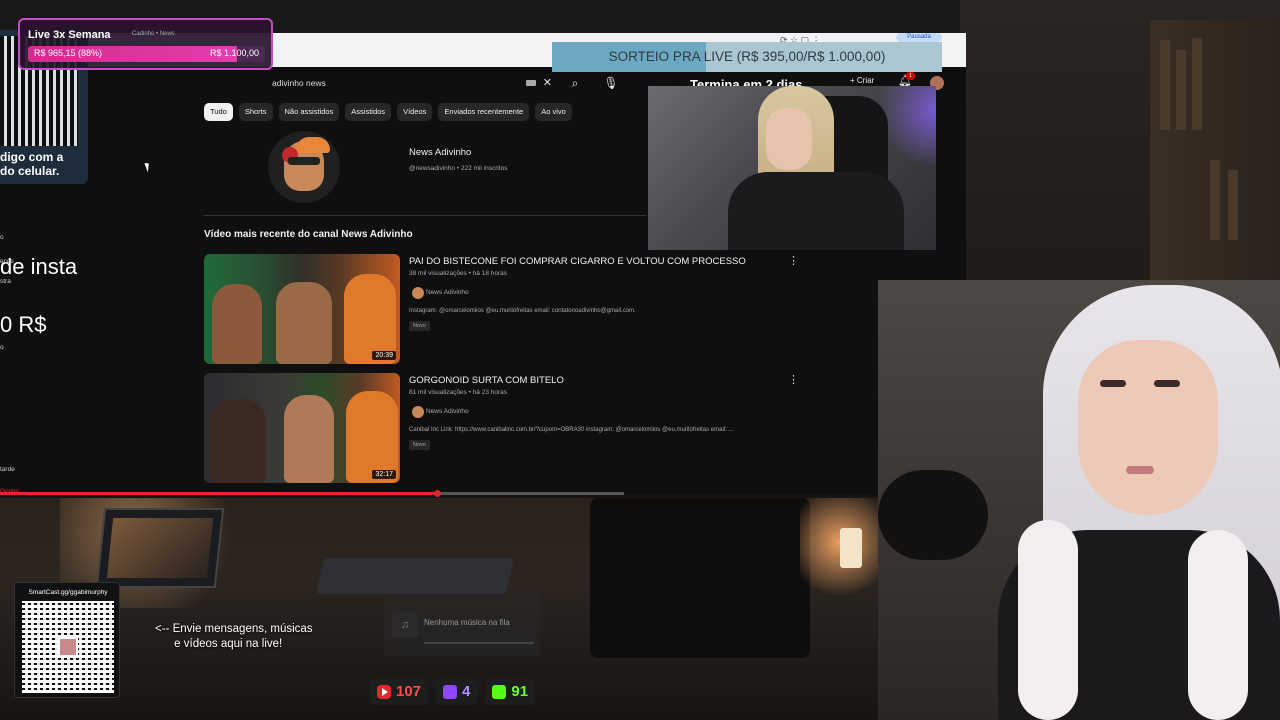 Image resolution: width=1280 pixels, height=720 pixels. Describe the element at coordinates (520, 691) in the screenshot. I see `kick-count: 91` at that location.